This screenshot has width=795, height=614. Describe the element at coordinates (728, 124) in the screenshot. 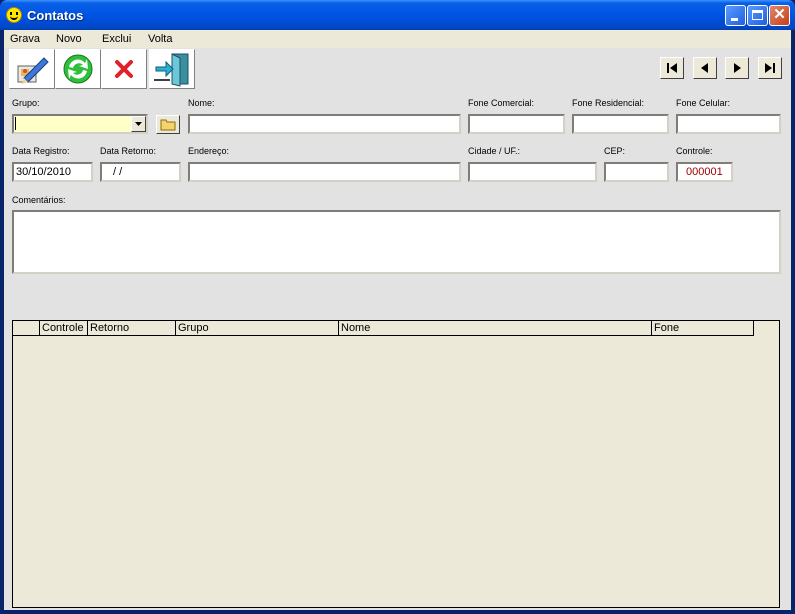

I see `fone-celular-field` at that location.